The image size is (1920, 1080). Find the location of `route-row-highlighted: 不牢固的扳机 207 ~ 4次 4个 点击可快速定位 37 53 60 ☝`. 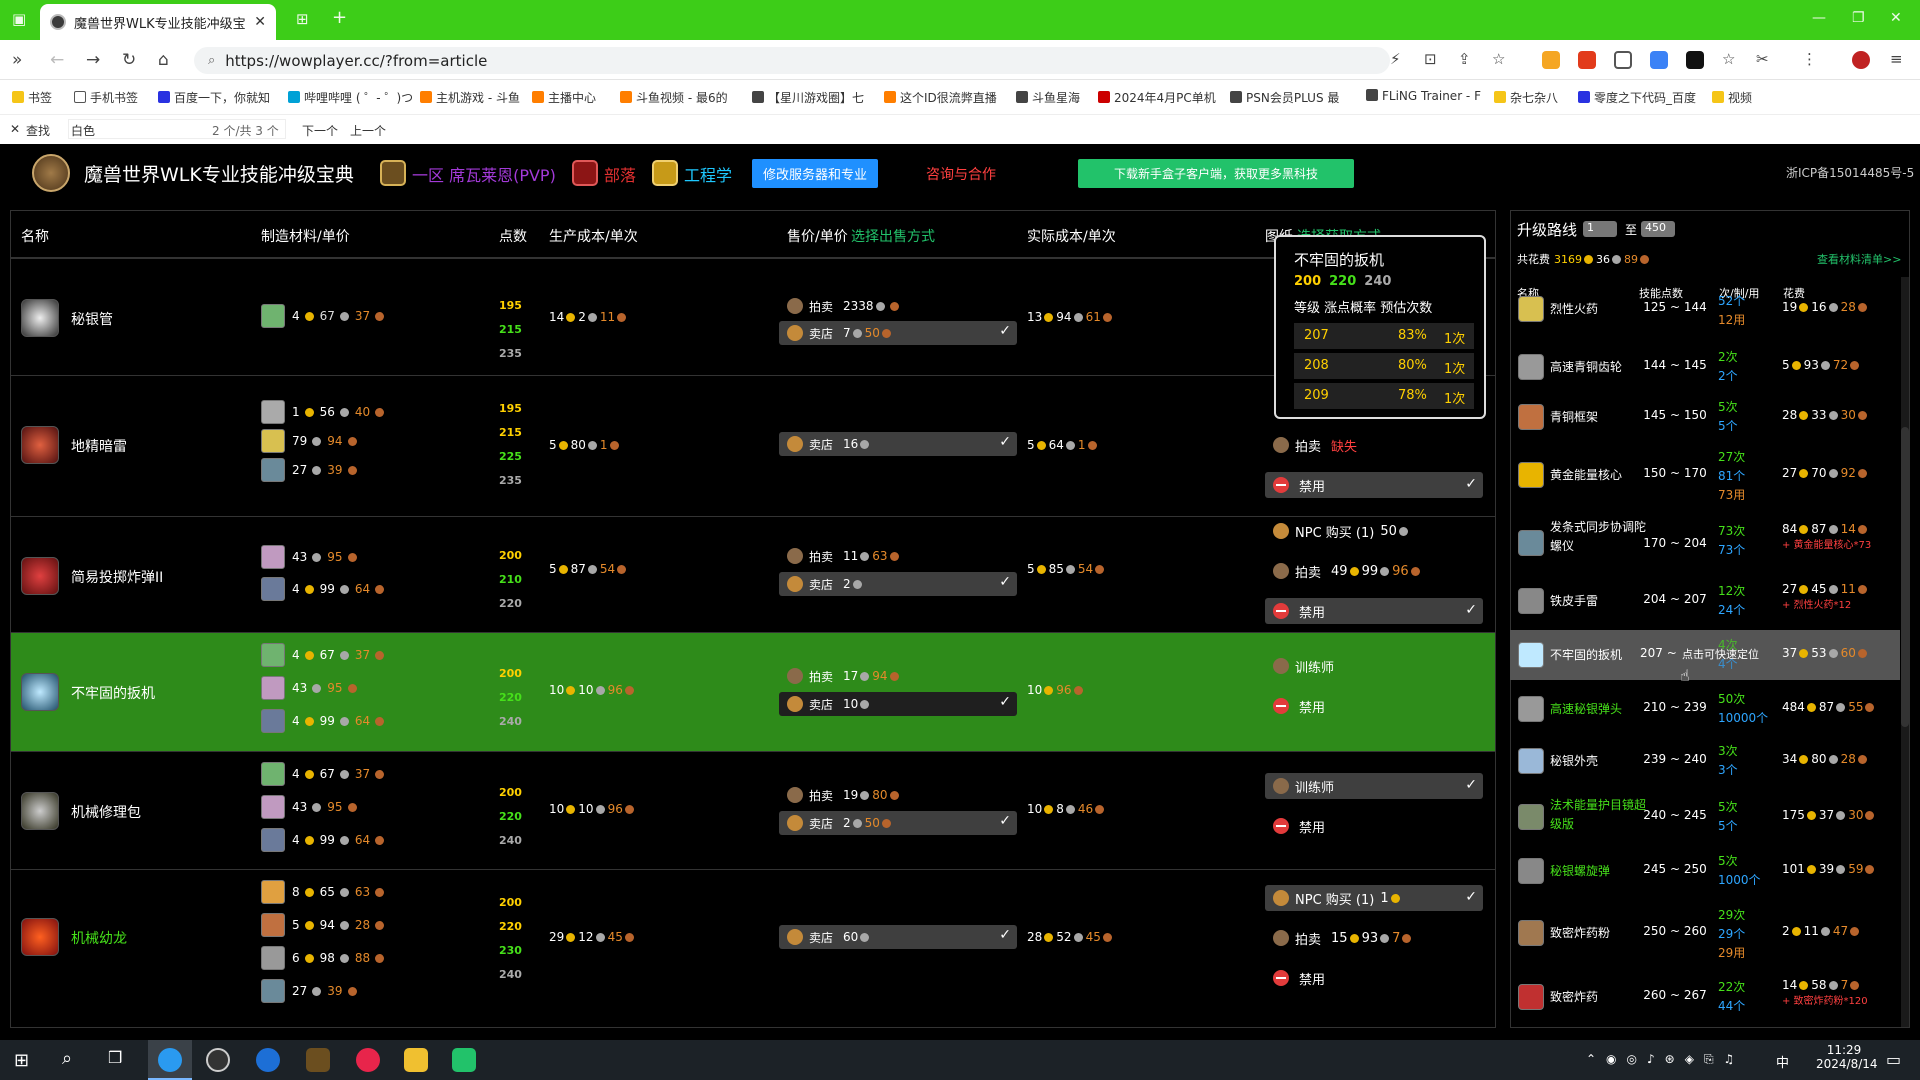

route-row-highlighted: 不牢固的扳机 207 ~ 4次 4个 点击可快速定位 37 53 60 ☝ is located at coordinates (1705, 657).